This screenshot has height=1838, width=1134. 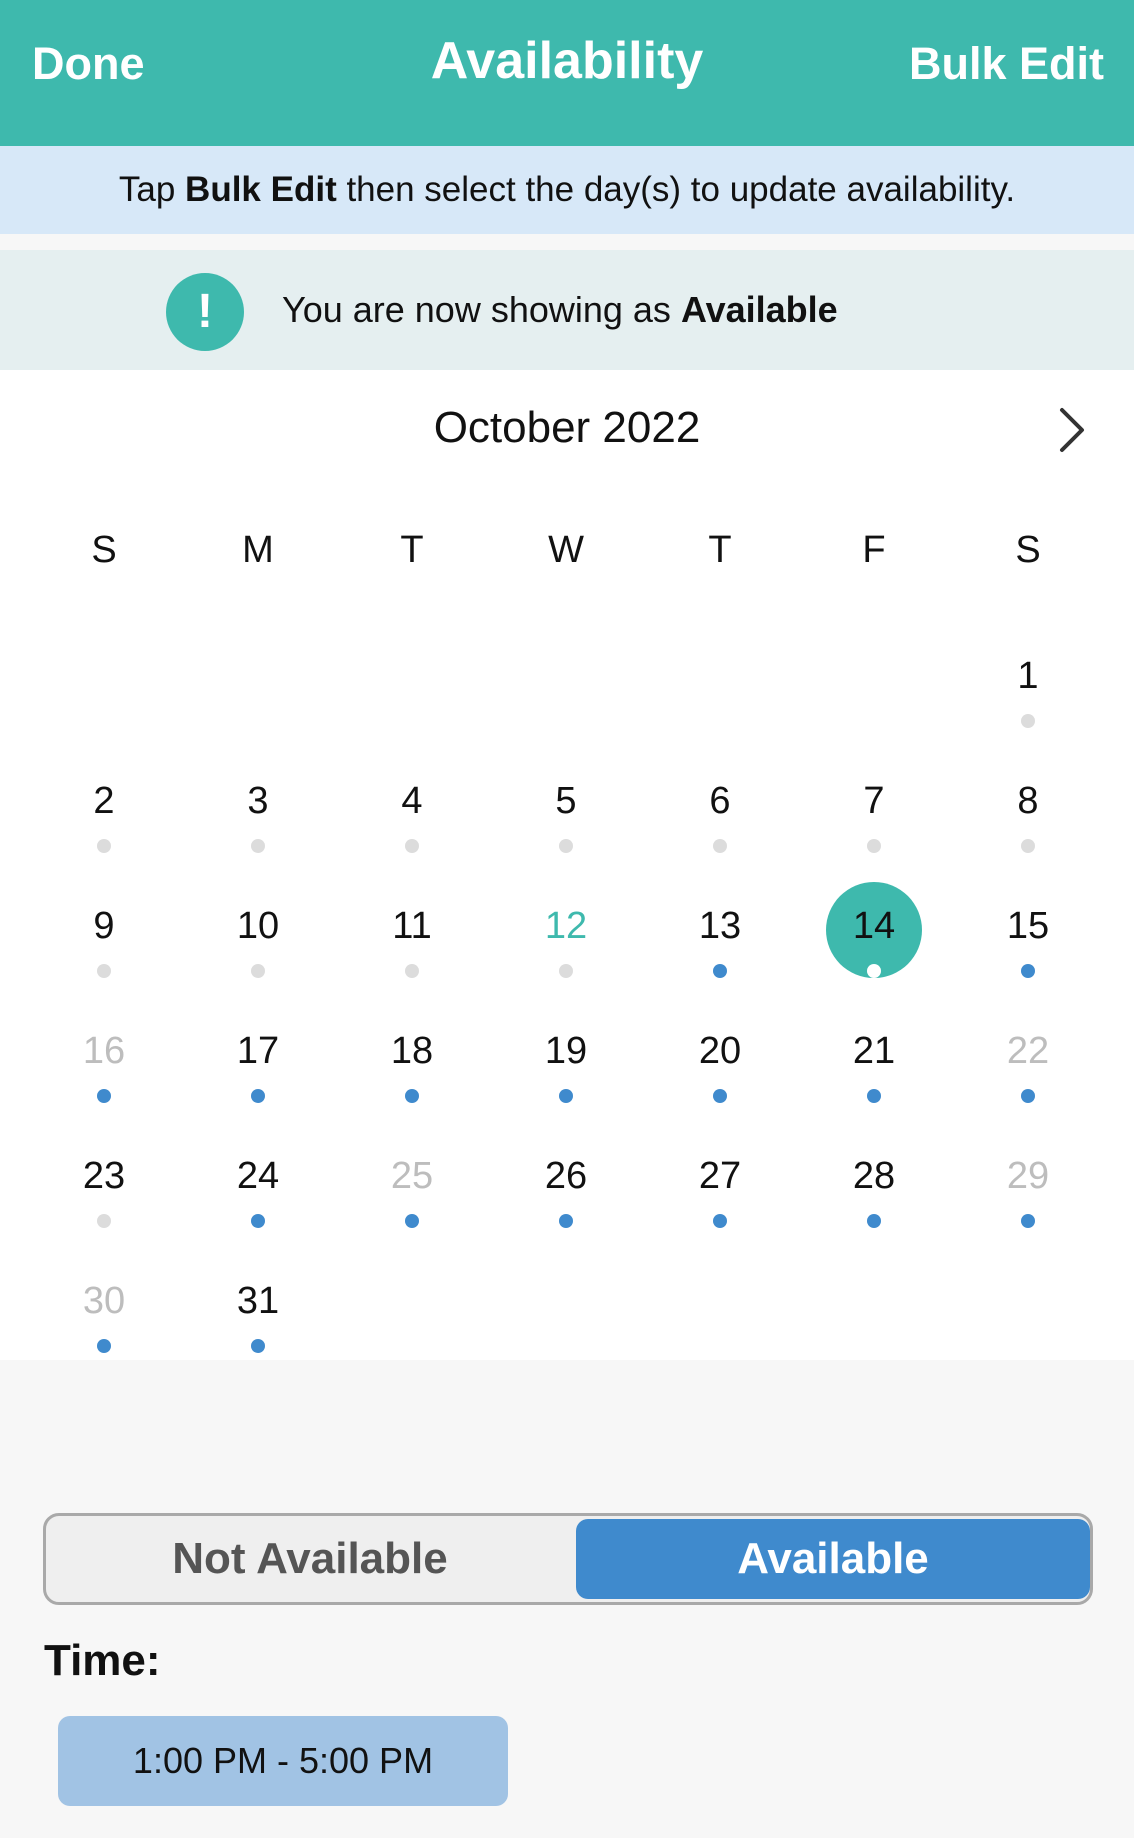 What do you see at coordinates (1028, 812) in the screenshot?
I see `day-cell: 8` at bounding box center [1028, 812].